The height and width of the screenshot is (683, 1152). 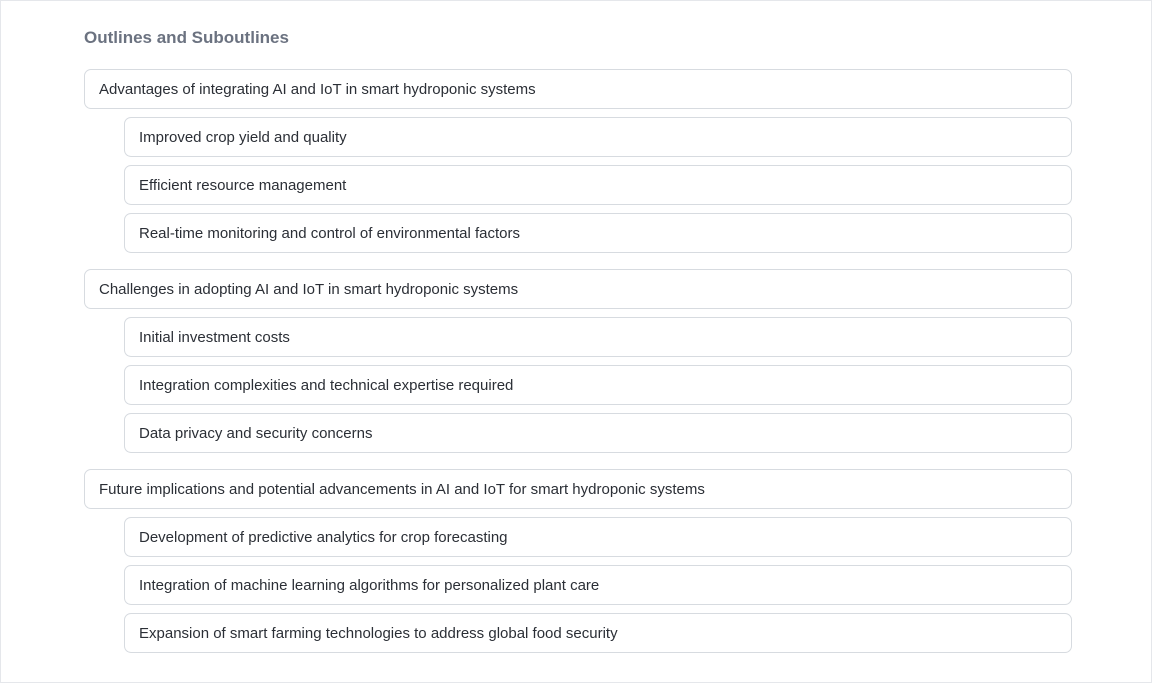 I want to click on suboutline-item: Efficient resource management, so click(x=598, y=185).